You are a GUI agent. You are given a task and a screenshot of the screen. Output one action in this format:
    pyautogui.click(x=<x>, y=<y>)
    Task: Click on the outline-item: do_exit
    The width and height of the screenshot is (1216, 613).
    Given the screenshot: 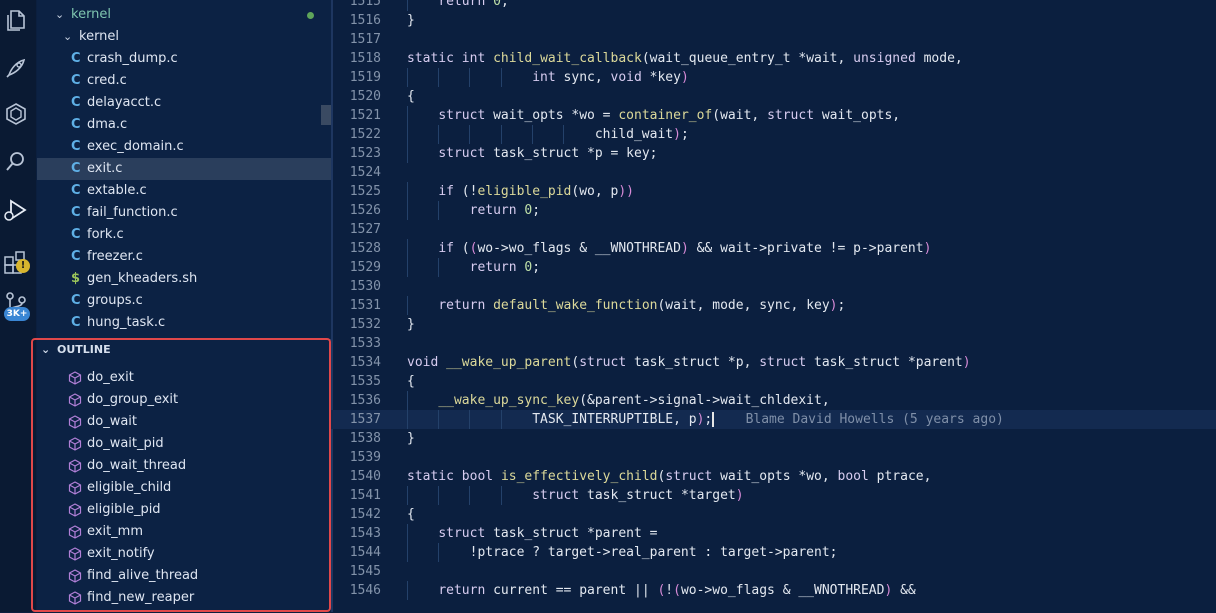 What is the action you would take?
    pyautogui.click(x=184, y=378)
    